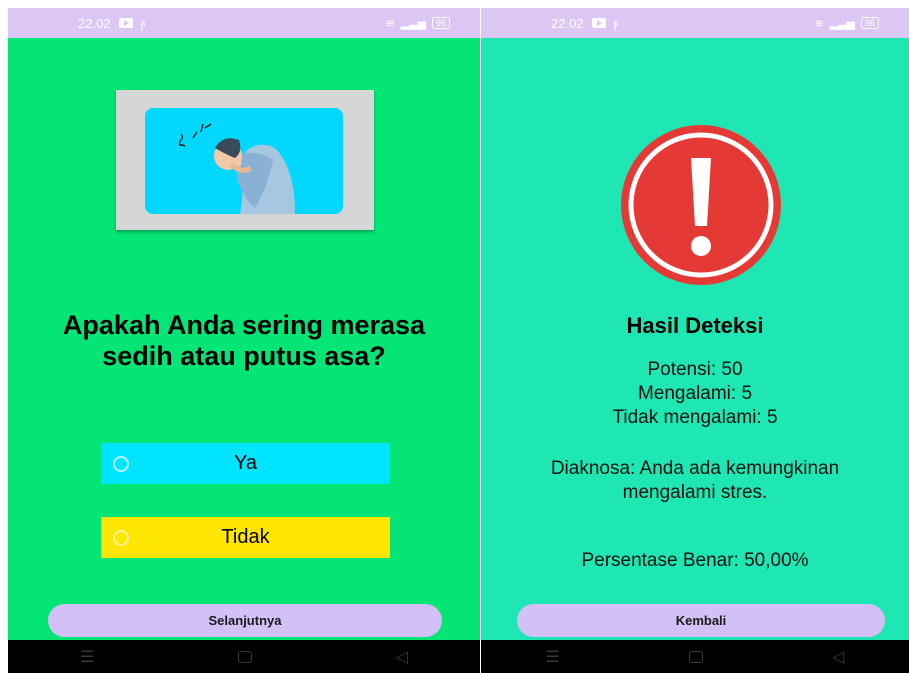 Image resolution: width=909 pixels, height=673 pixels. Describe the element at coordinates (245, 620) in the screenshot. I see `next-button: Selanjutnya` at that location.